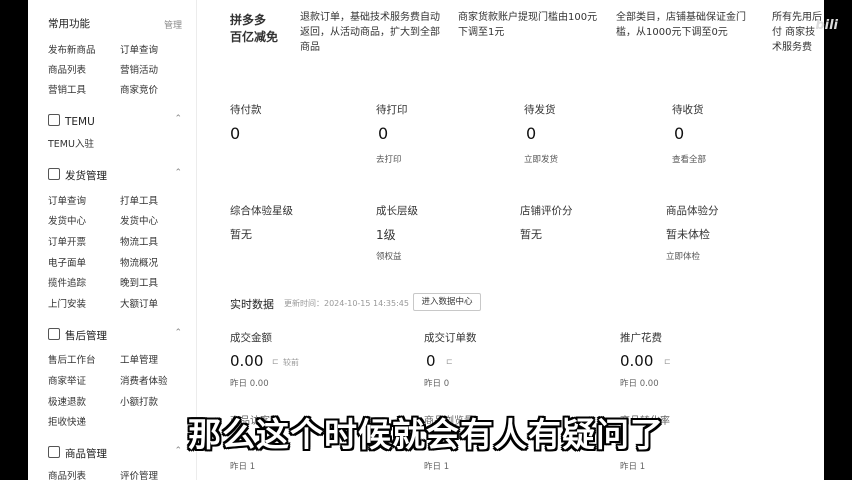 The width and height of the screenshot is (852, 480). I want to click on sidebar-item: 打单工具, so click(139, 200).